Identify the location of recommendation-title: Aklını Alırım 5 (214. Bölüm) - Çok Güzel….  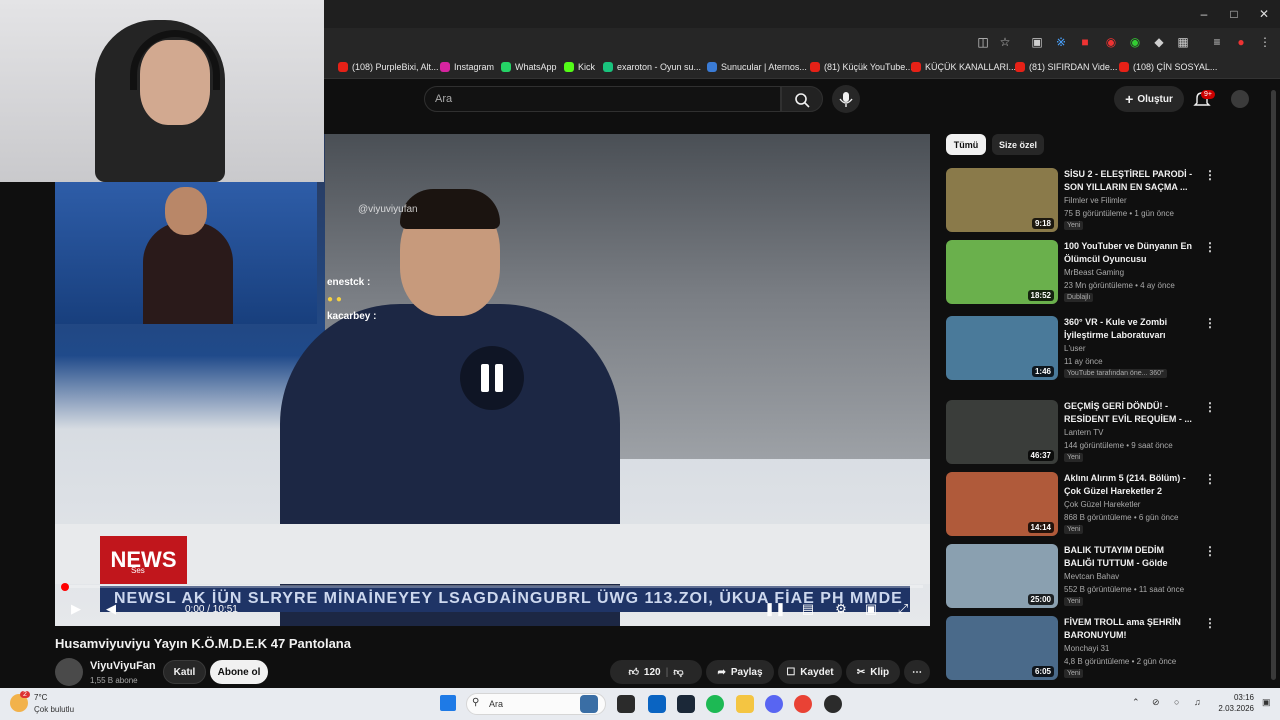
(1130, 485).